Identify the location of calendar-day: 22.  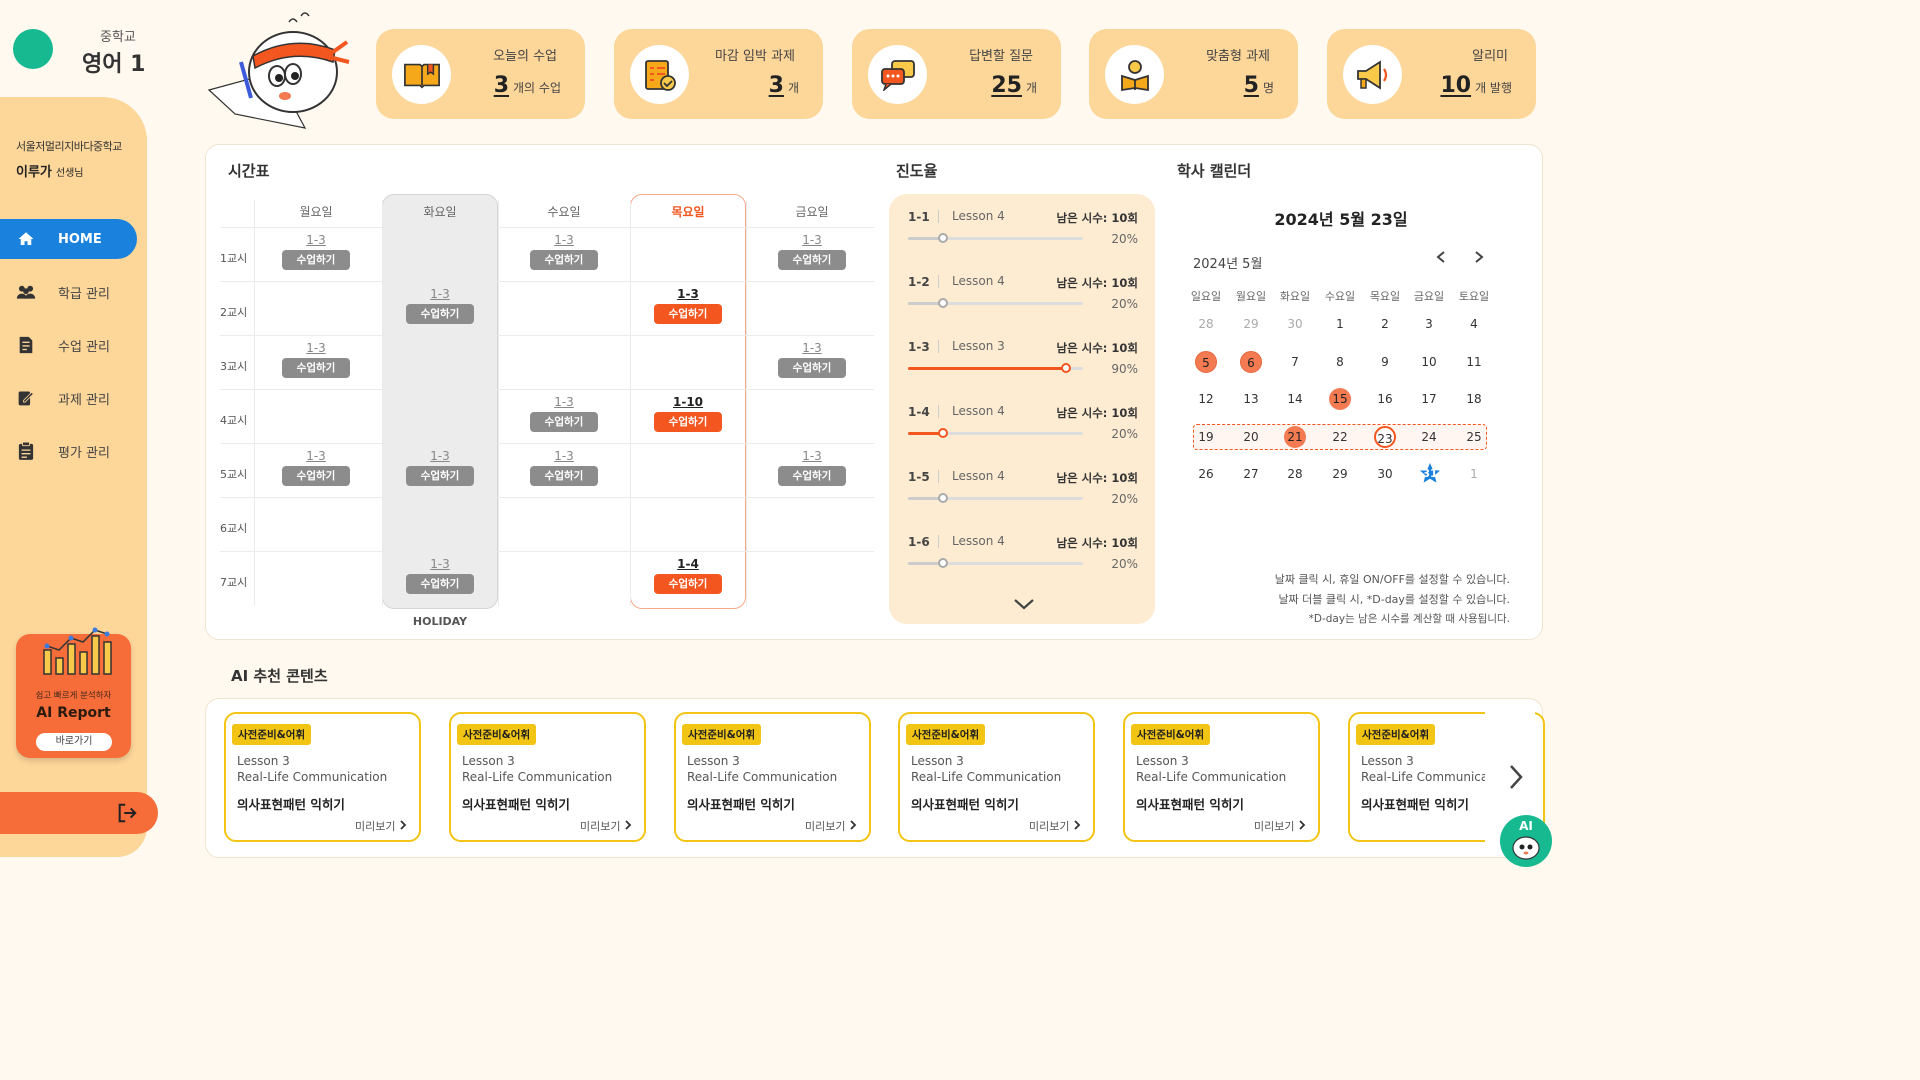
(1340, 437).